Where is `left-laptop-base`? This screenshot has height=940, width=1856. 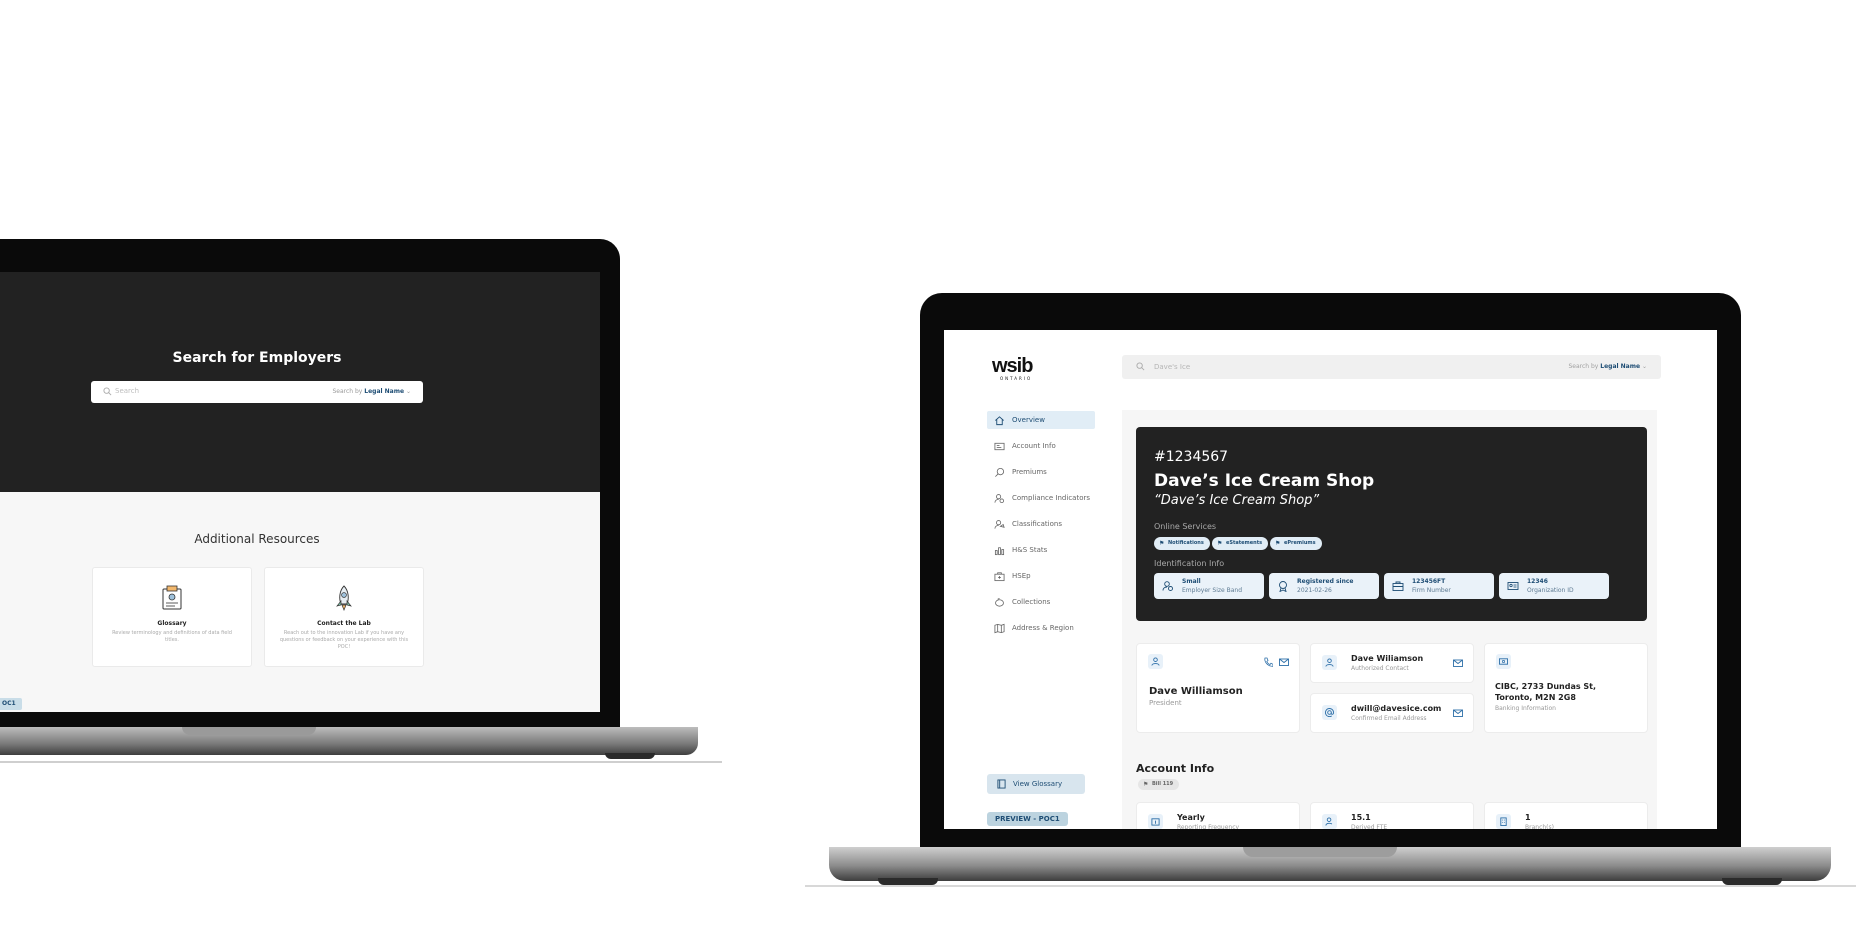
left-laptop-base is located at coordinates (349, 741).